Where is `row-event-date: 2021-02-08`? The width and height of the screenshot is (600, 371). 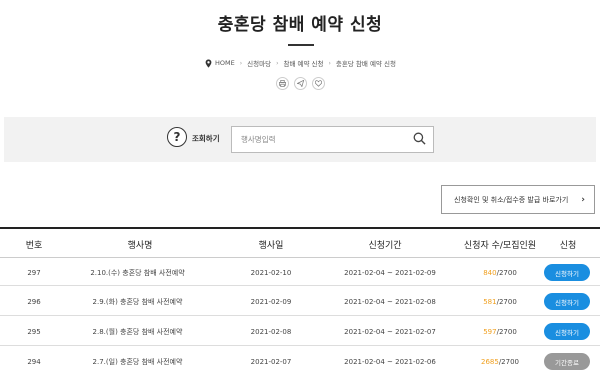 row-event-date: 2021-02-08 is located at coordinates (271, 331).